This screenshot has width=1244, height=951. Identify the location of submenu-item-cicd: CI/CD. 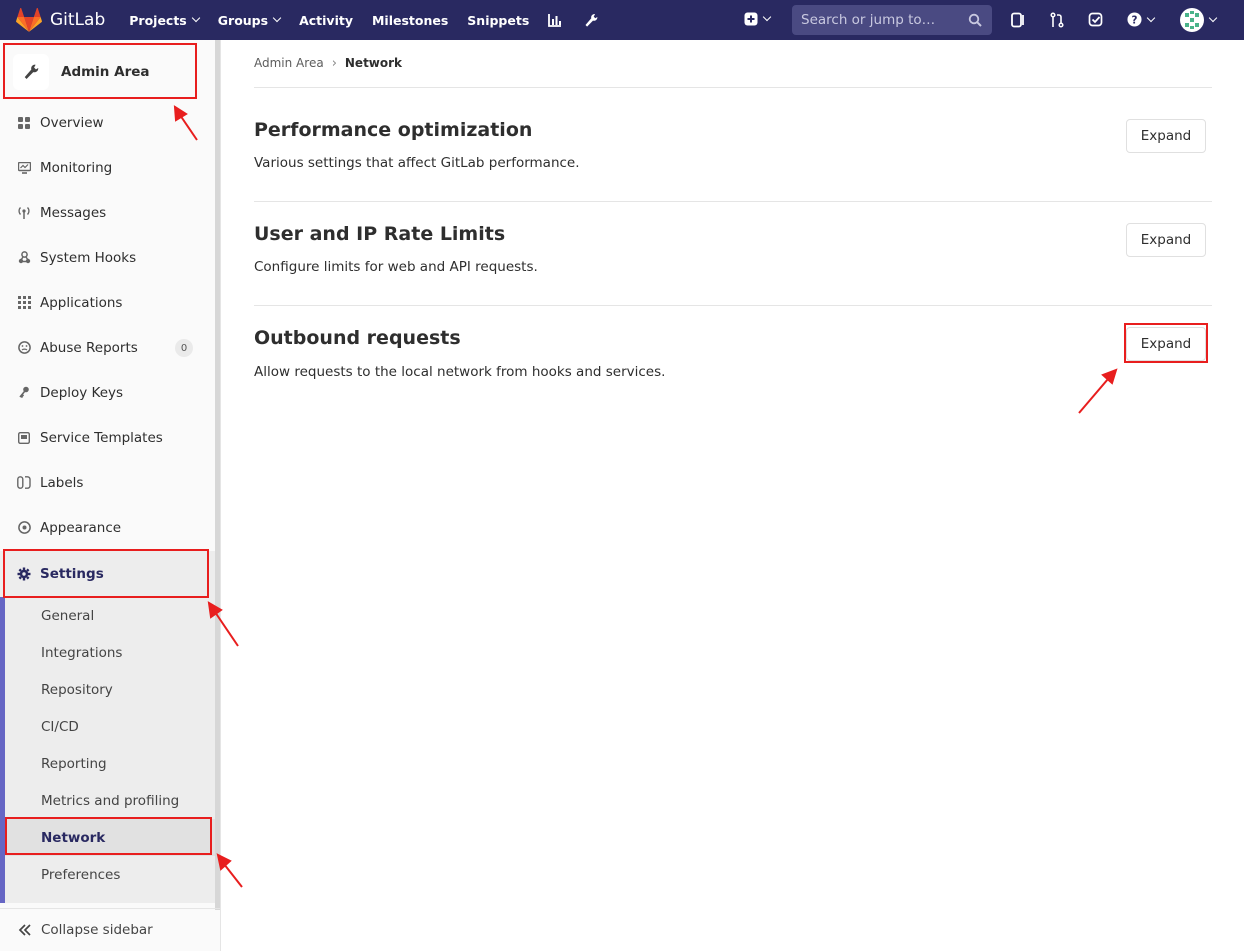
(110, 726).